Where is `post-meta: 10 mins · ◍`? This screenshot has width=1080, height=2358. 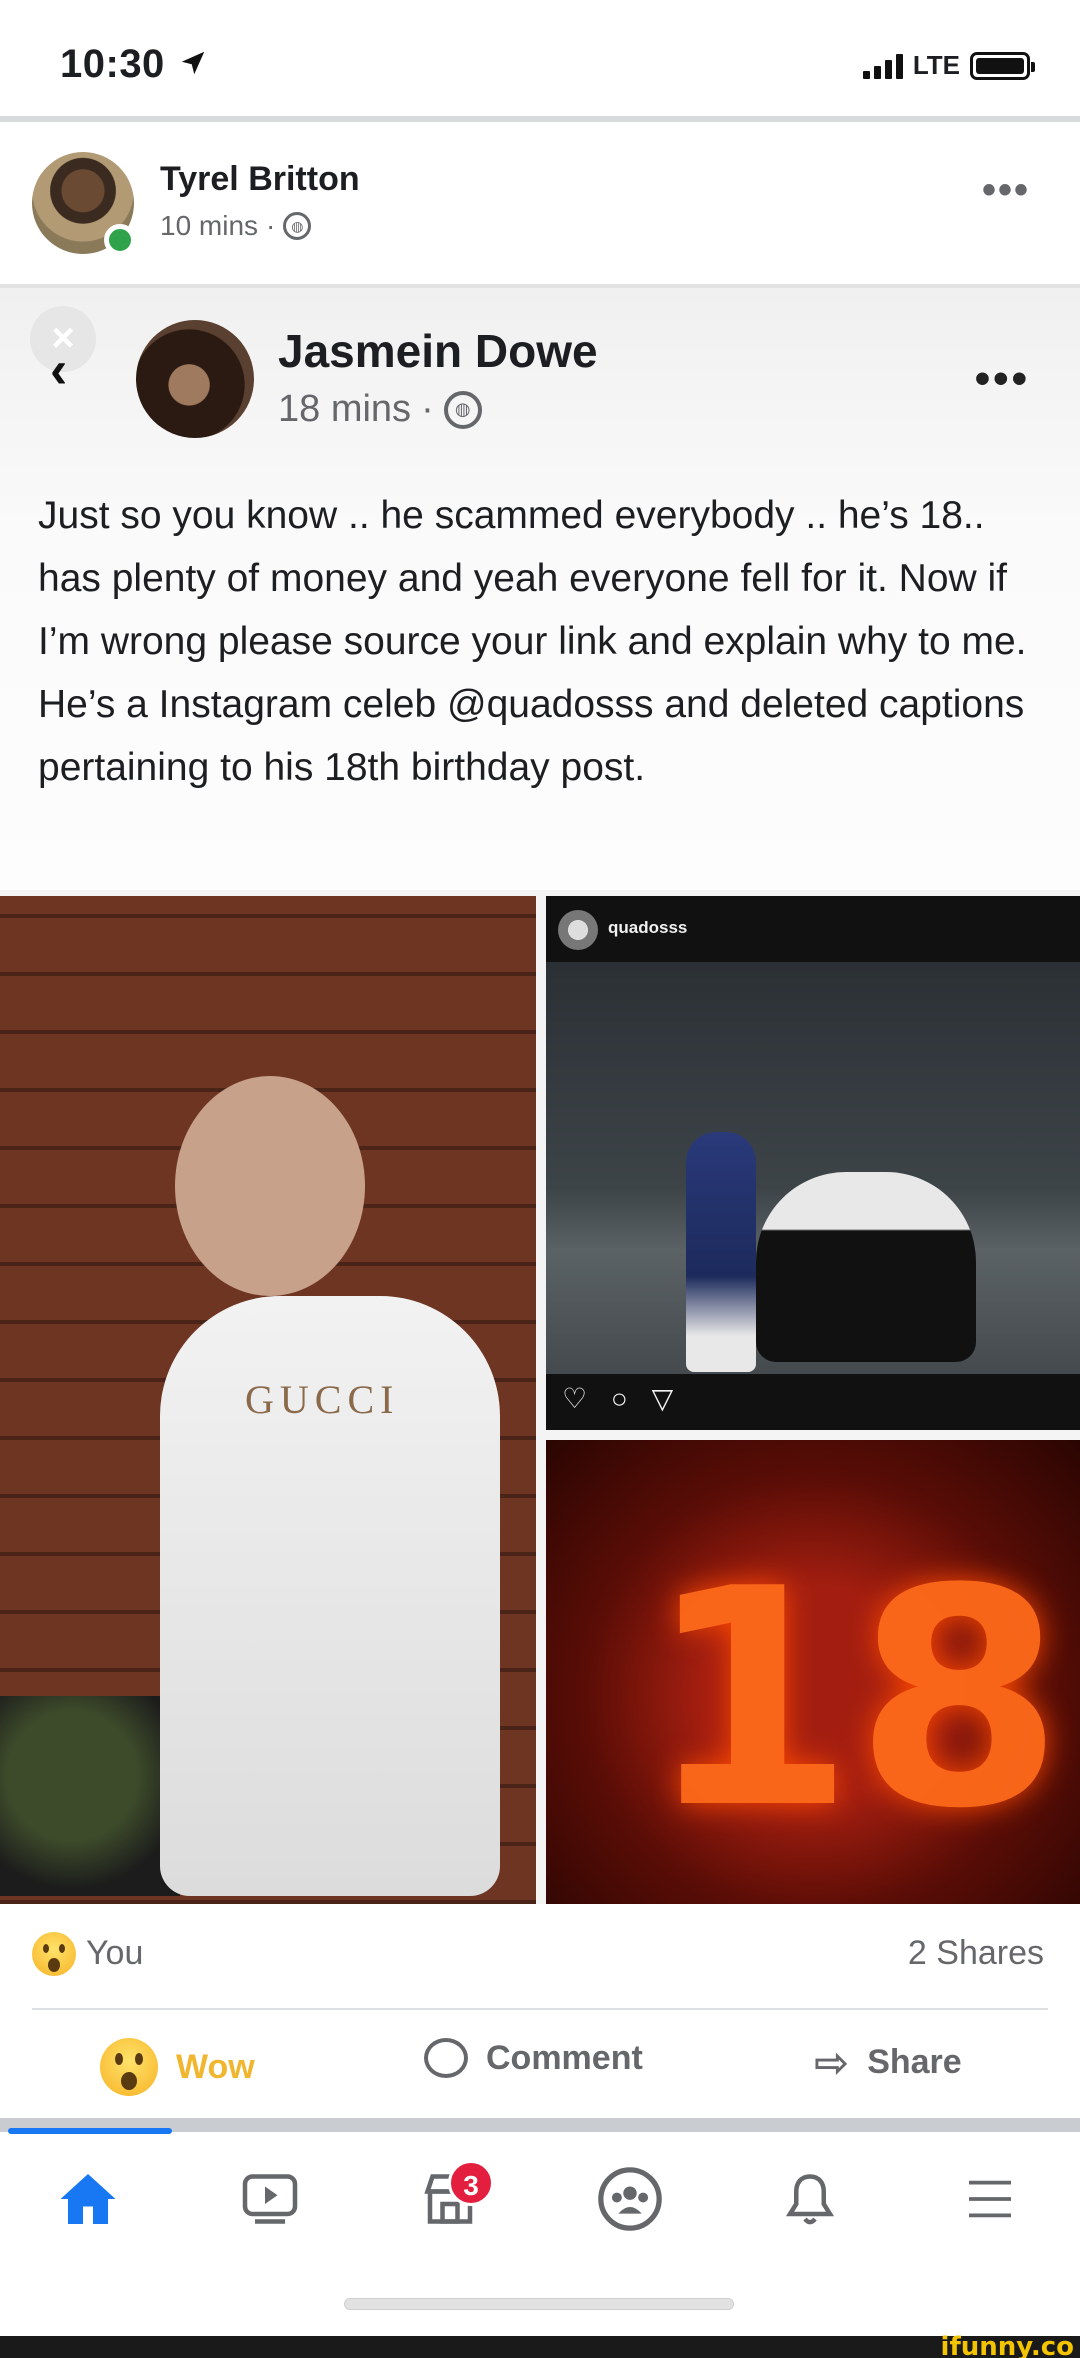 post-meta: 10 mins · ◍ is located at coordinates (236, 226).